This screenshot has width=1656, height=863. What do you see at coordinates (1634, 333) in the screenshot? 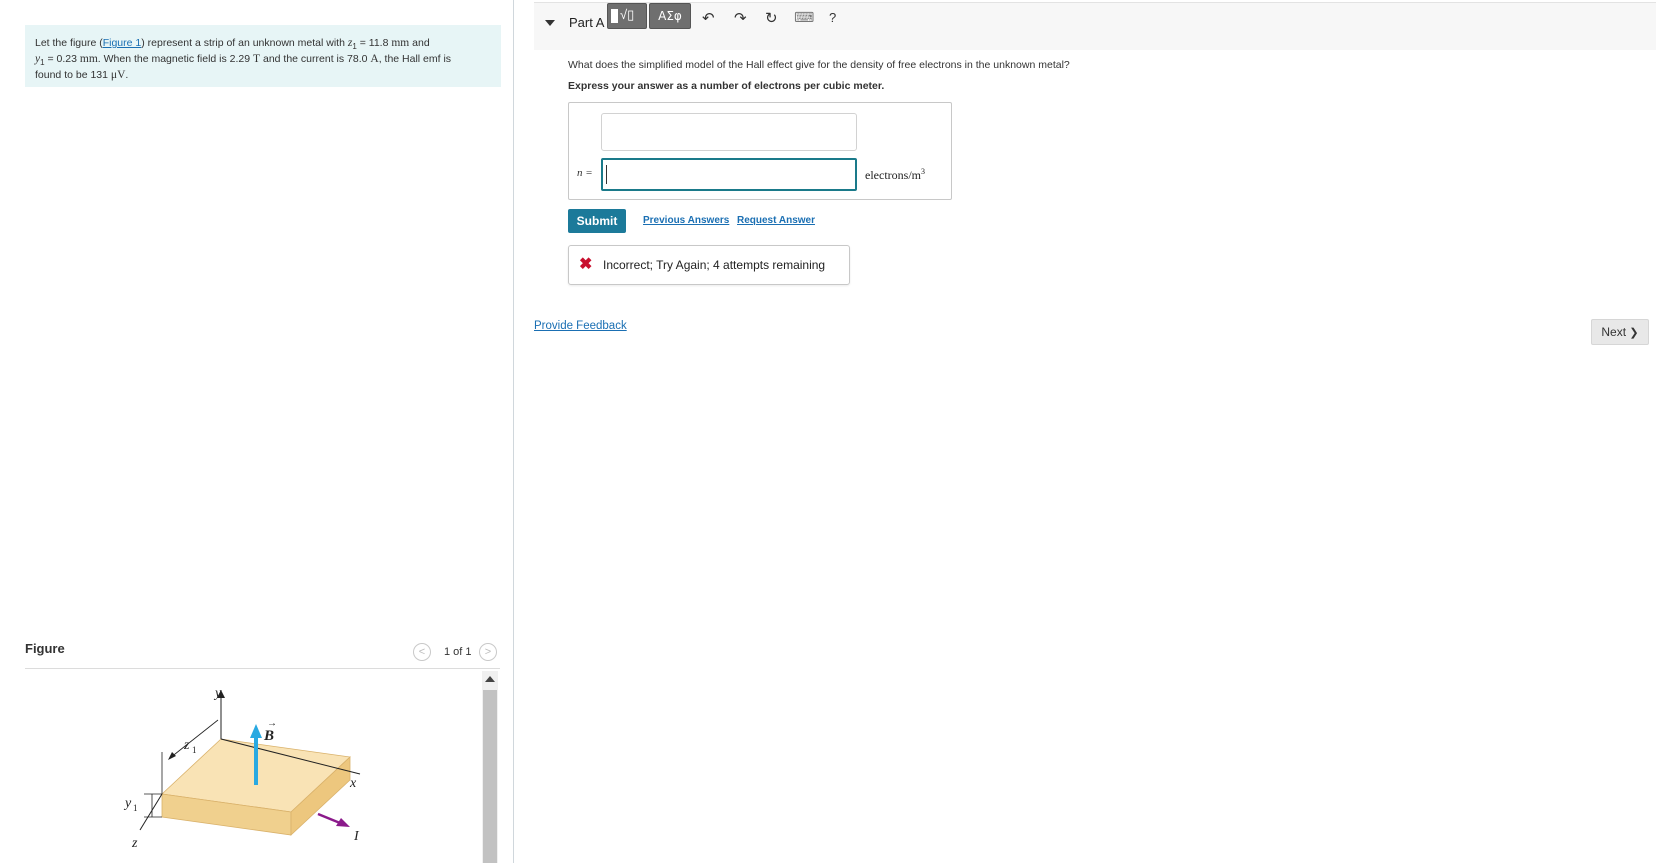
I see `chevron-right-icon: ❯` at bounding box center [1634, 333].